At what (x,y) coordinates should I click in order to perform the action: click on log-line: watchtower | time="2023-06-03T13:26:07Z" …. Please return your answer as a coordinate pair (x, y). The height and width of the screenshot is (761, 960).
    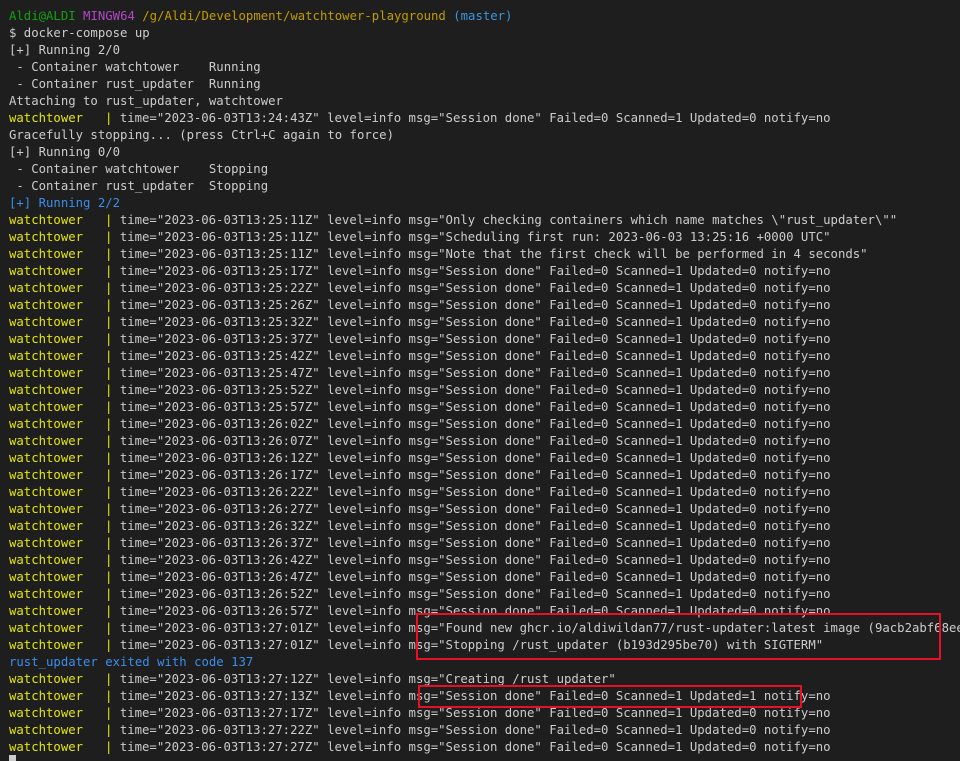
    Looking at the image, I should click on (420, 441).